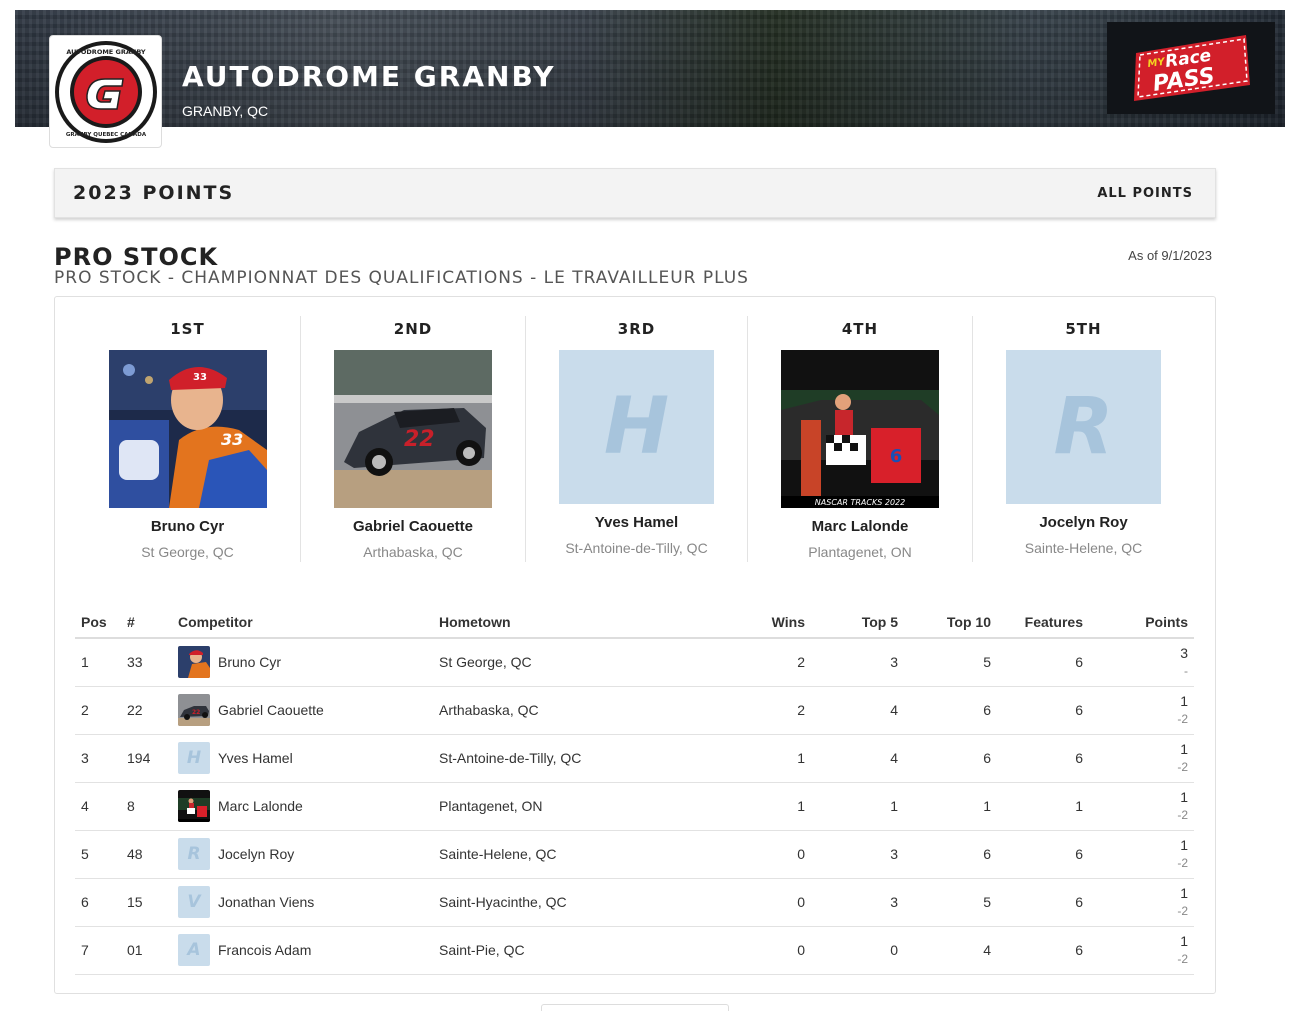  I want to click on driver-thumbnail: H, so click(194, 758).